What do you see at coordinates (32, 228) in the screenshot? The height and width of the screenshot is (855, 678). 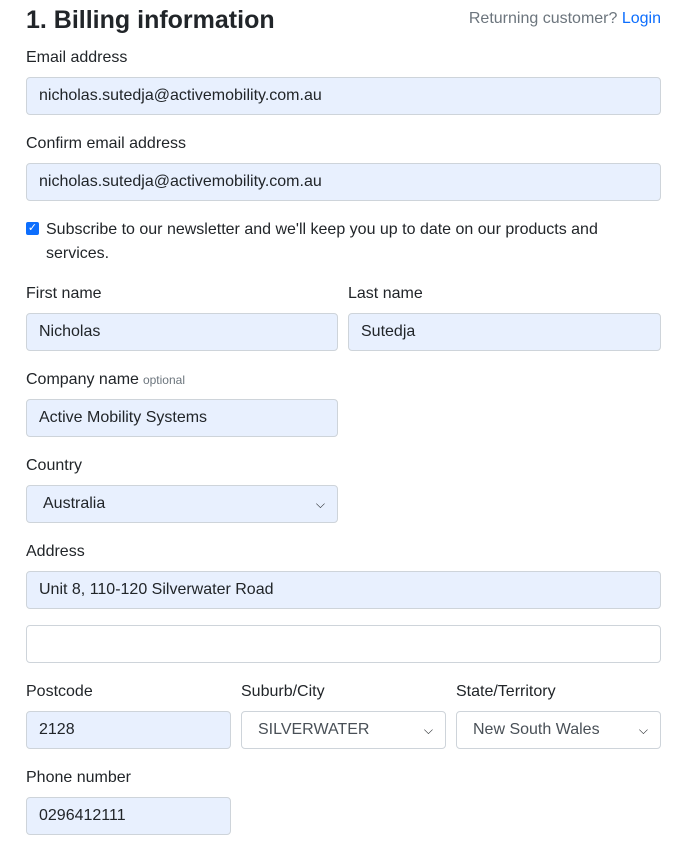 I see `newsletter-checkbox: ✓` at bounding box center [32, 228].